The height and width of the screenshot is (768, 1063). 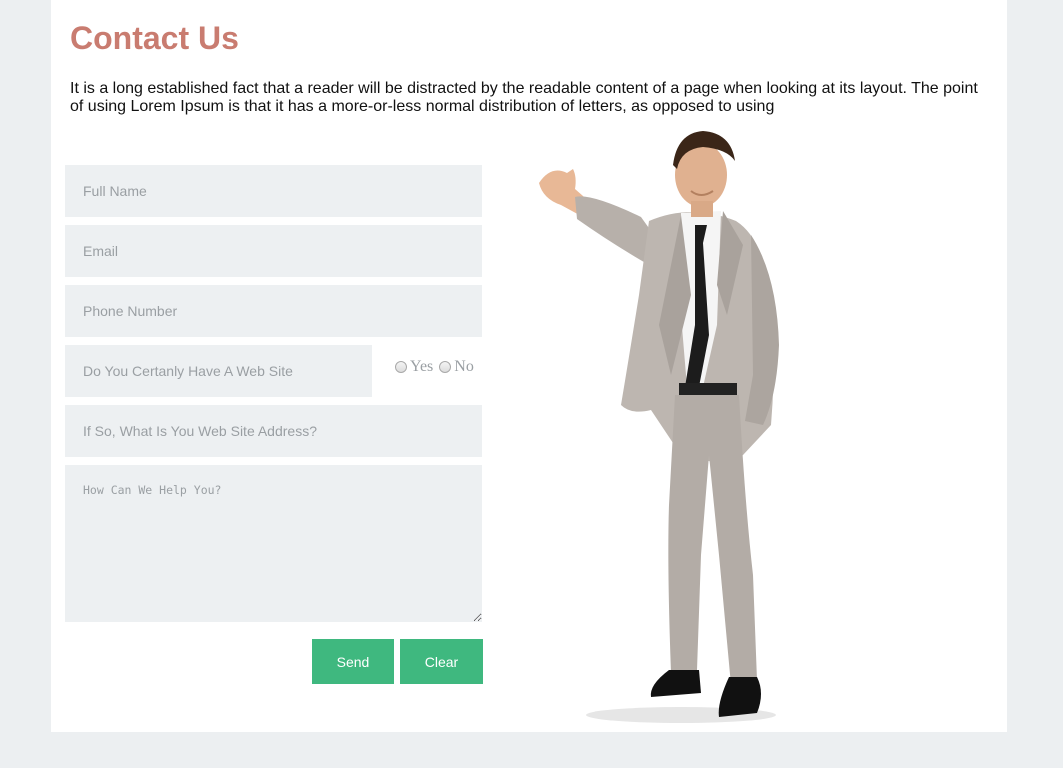 I want to click on radio-yes-label: Yes, so click(x=422, y=366).